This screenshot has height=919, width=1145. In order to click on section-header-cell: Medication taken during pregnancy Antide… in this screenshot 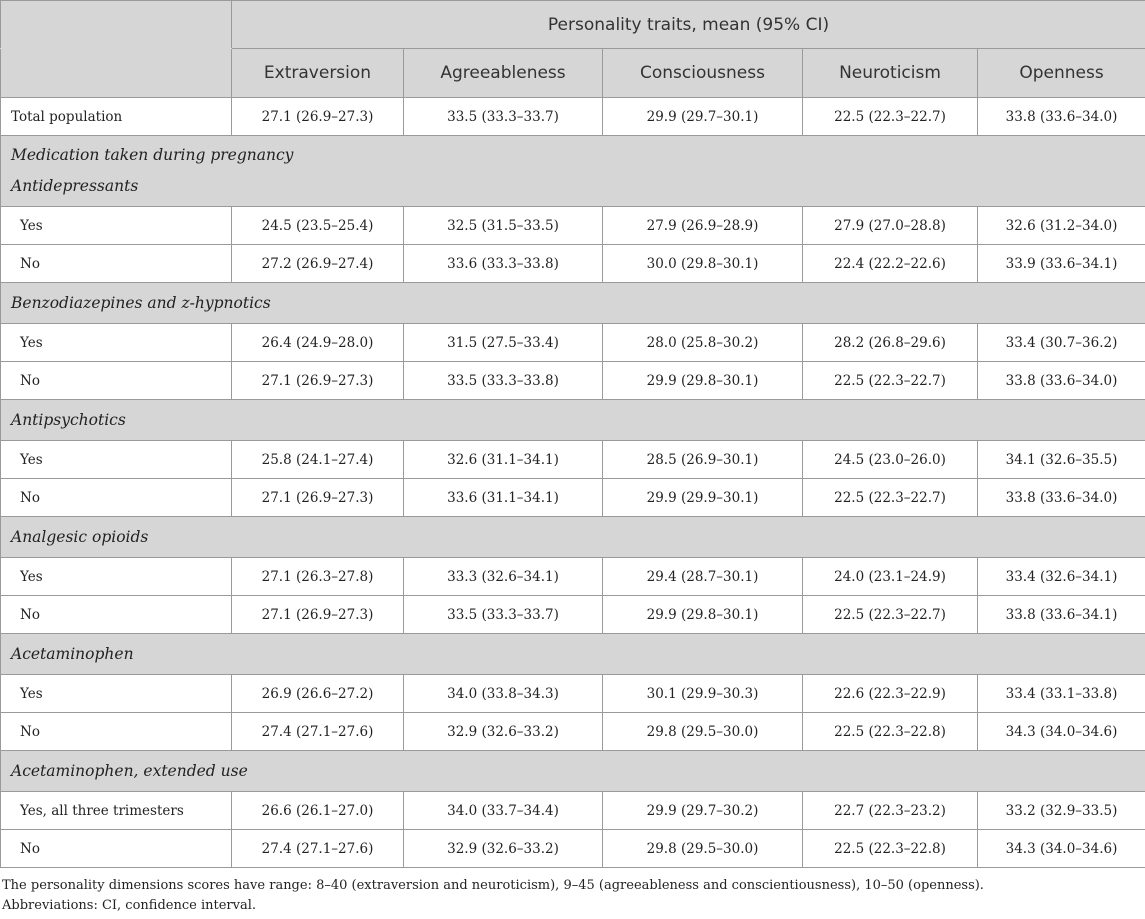, I will do `click(572, 171)`.